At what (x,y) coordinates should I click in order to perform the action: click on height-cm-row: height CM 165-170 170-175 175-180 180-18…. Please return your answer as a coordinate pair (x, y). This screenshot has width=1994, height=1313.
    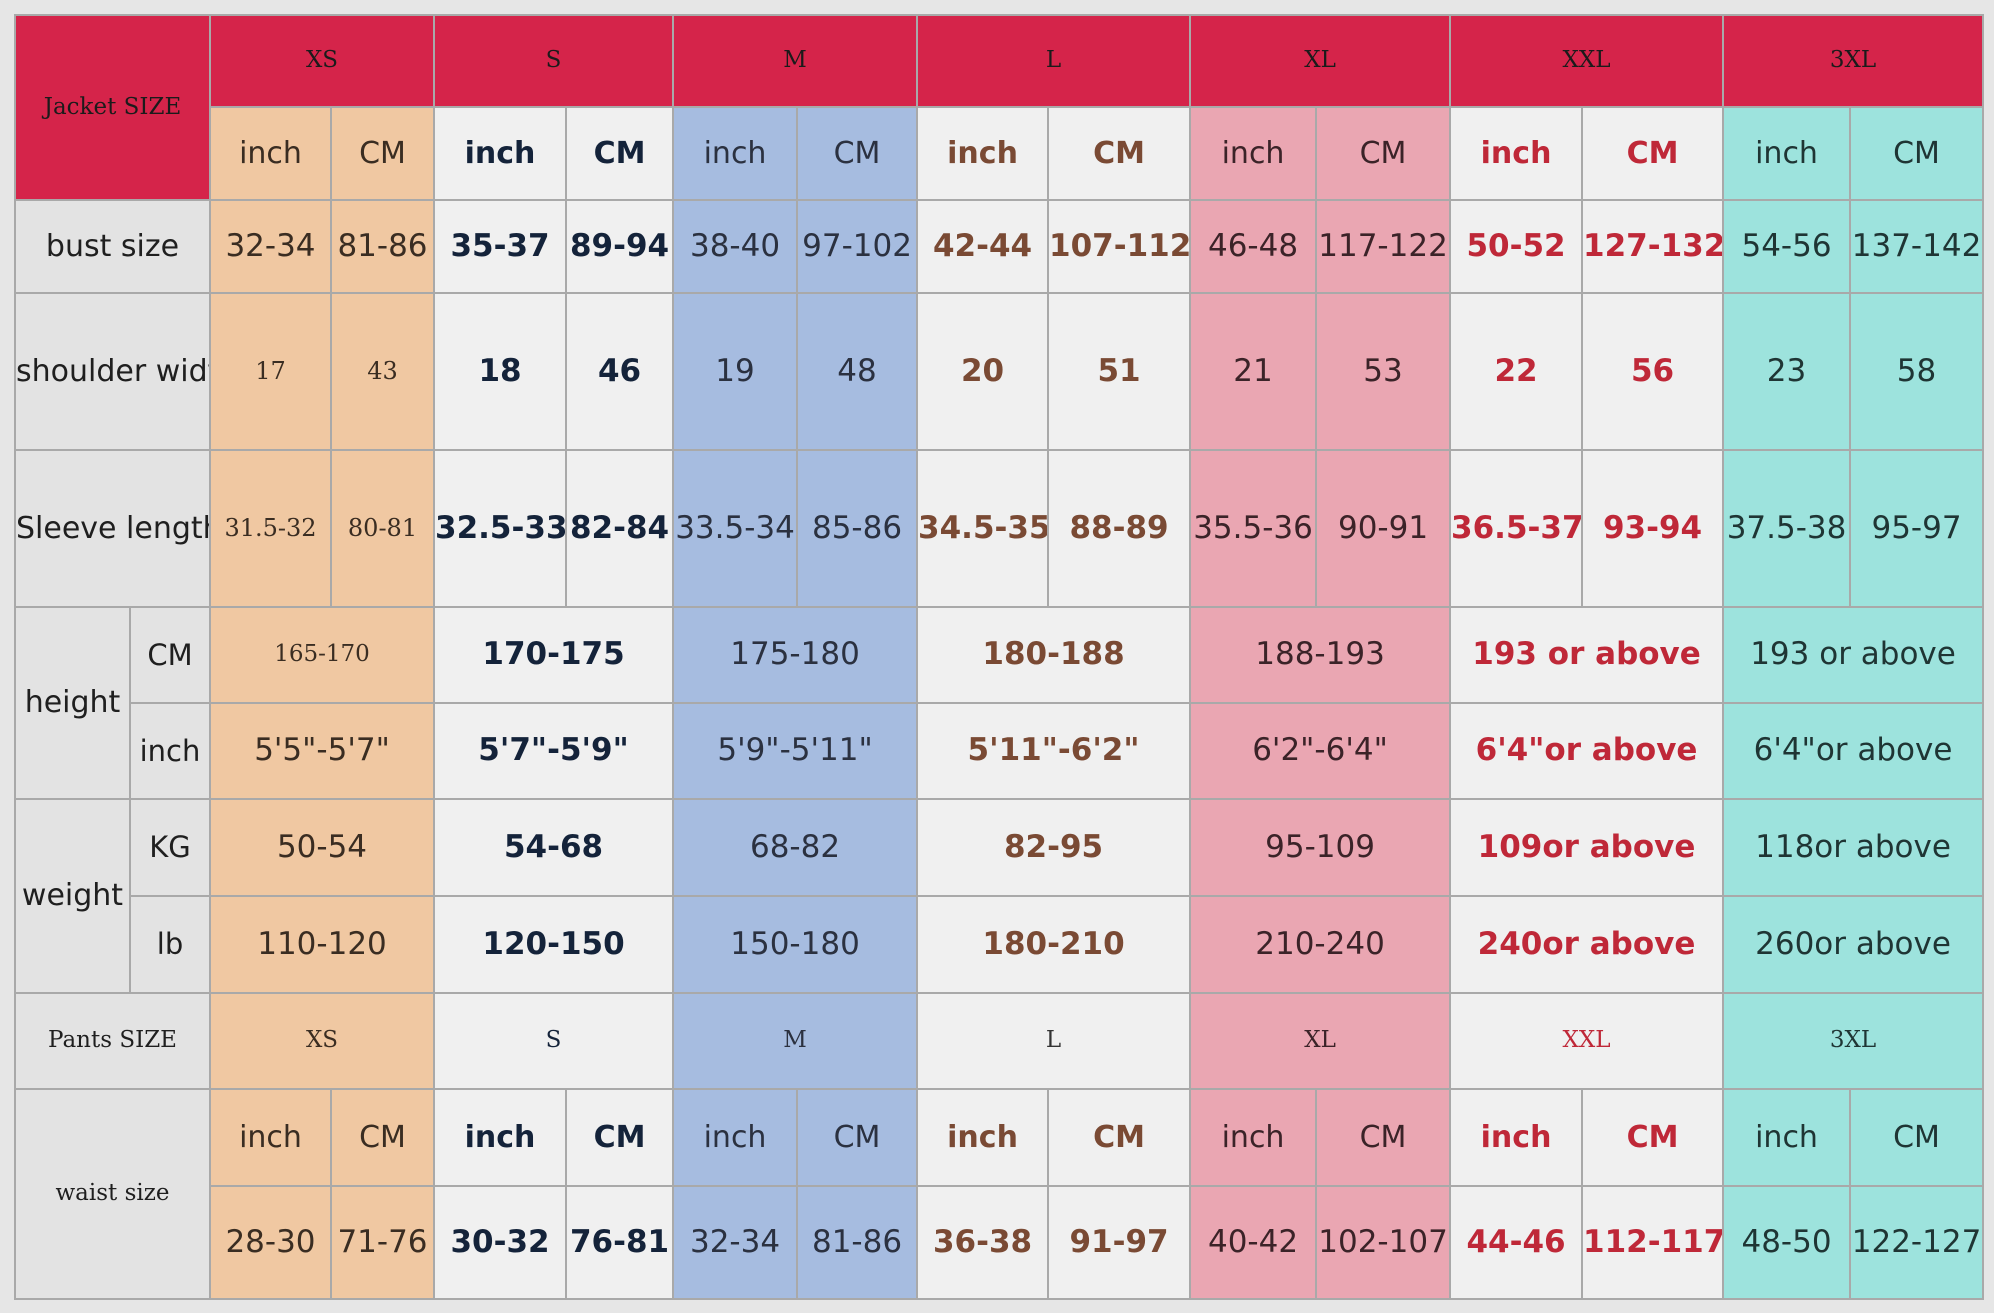
    Looking at the image, I should click on (999, 703).